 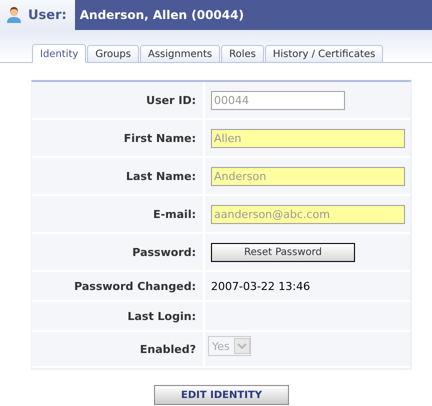 What do you see at coordinates (47, 15) in the screenshot?
I see `header-label: User:` at bounding box center [47, 15].